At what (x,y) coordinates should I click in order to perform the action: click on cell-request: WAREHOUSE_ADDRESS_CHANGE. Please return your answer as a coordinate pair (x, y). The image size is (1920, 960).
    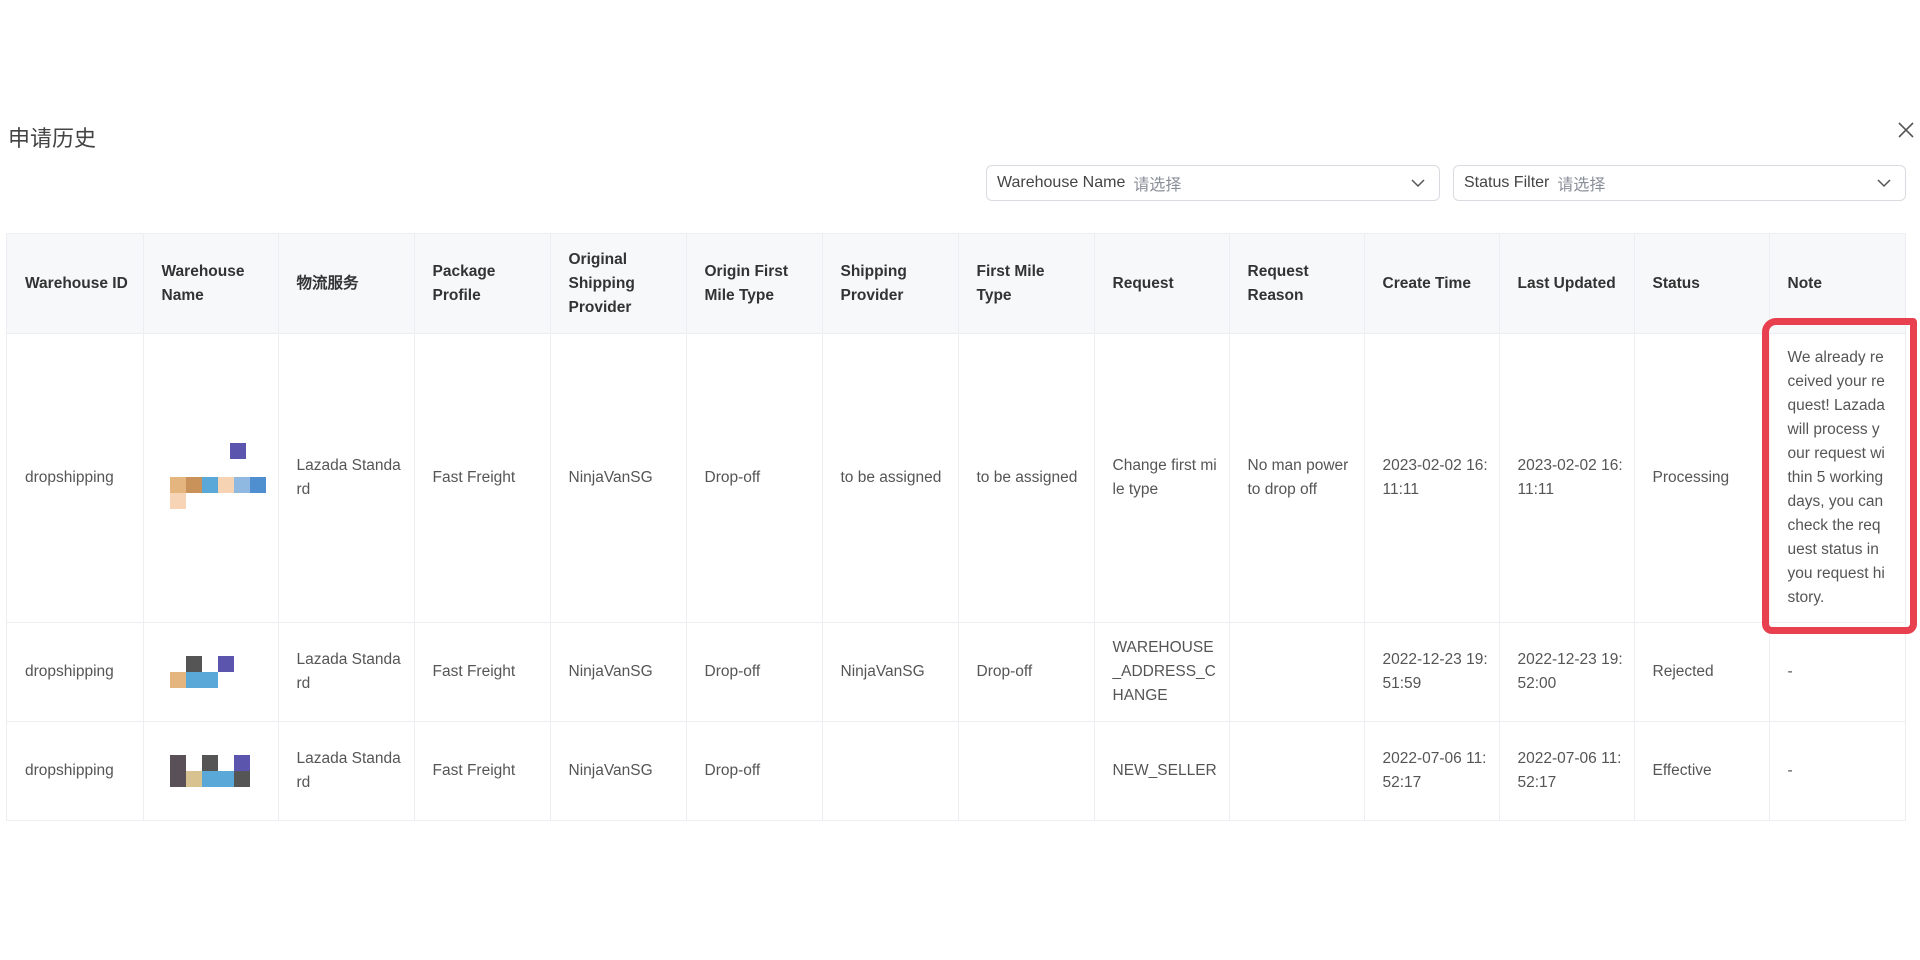
    Looking at the image, I should click on (1162, 672).